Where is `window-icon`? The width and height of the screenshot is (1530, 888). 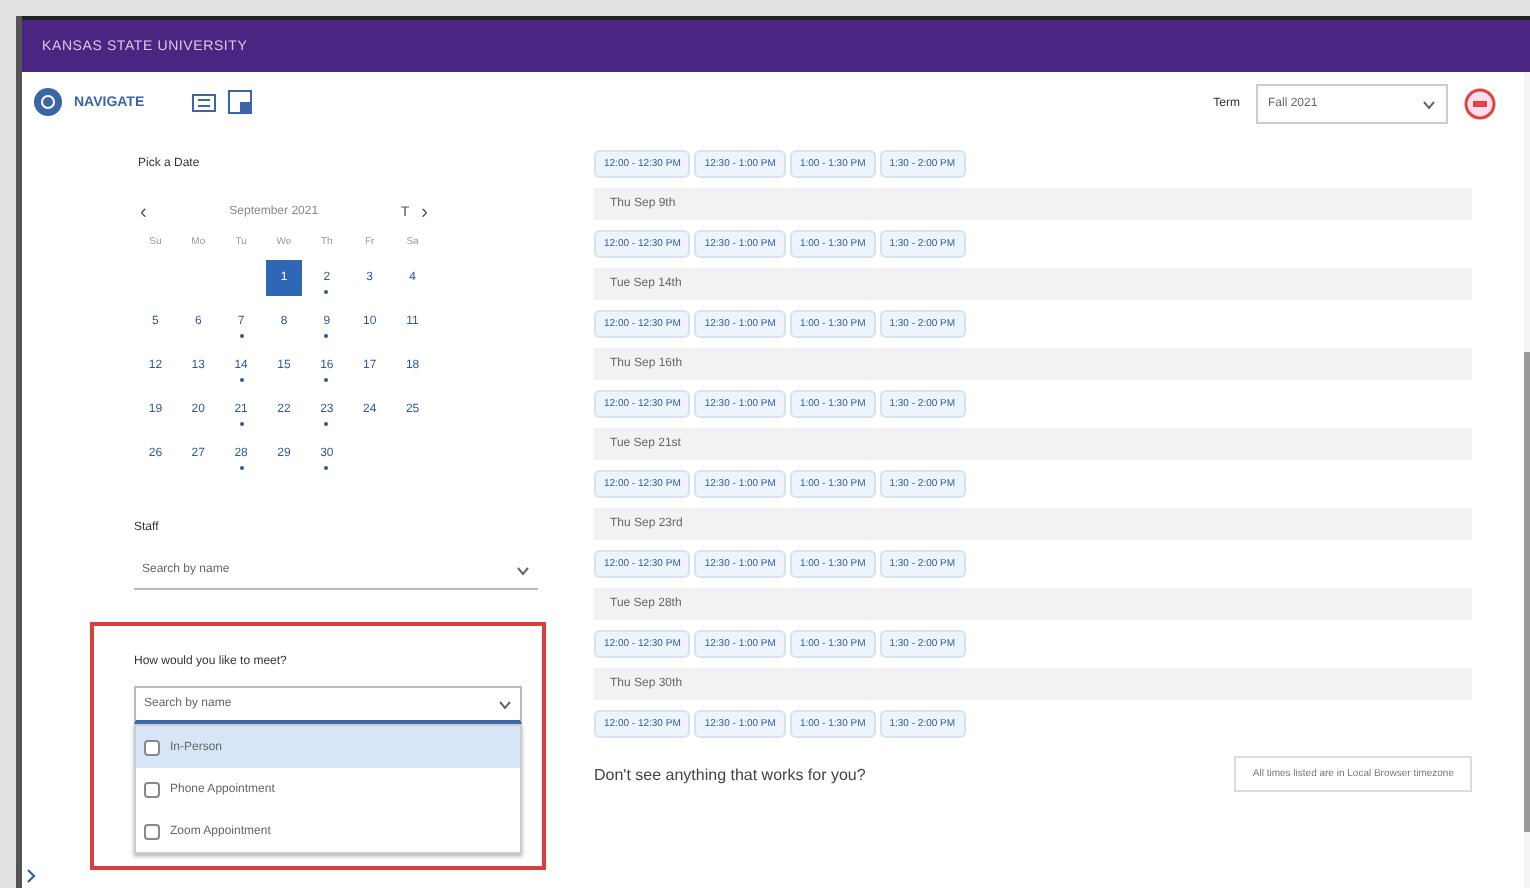
window-icon is located at coordinates (240, 102).